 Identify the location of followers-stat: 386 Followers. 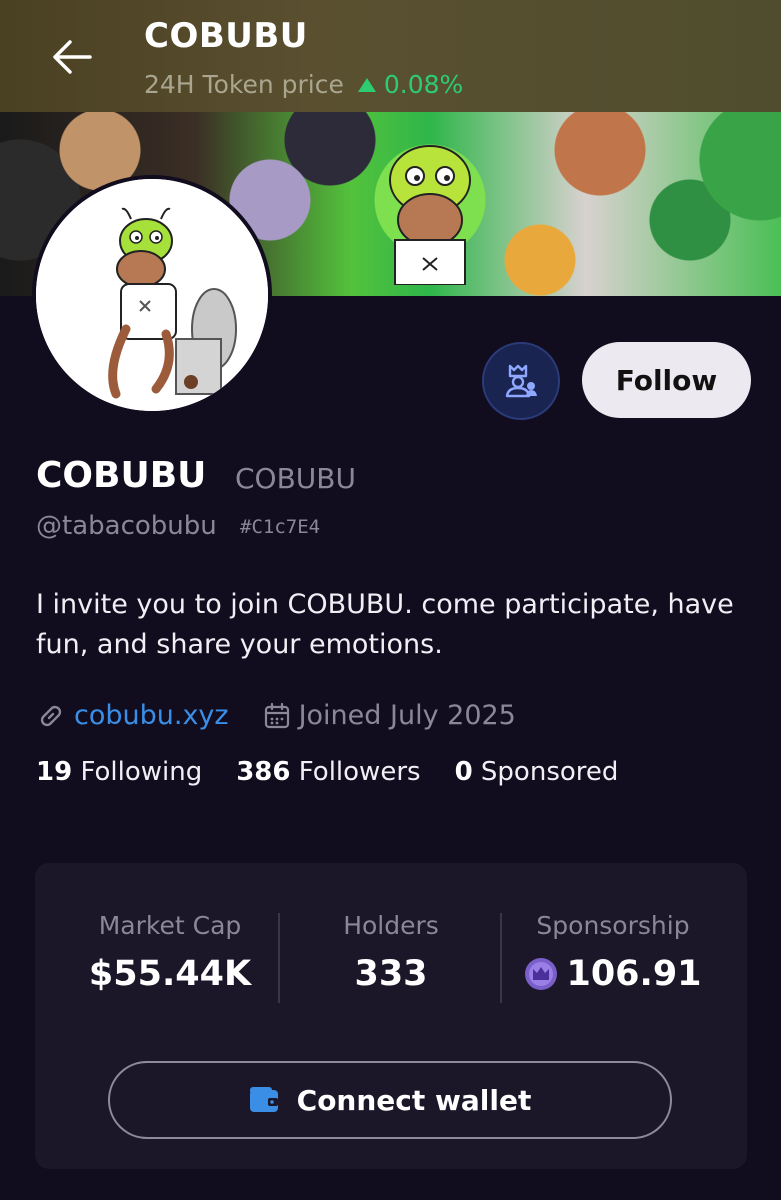
(328, 772).